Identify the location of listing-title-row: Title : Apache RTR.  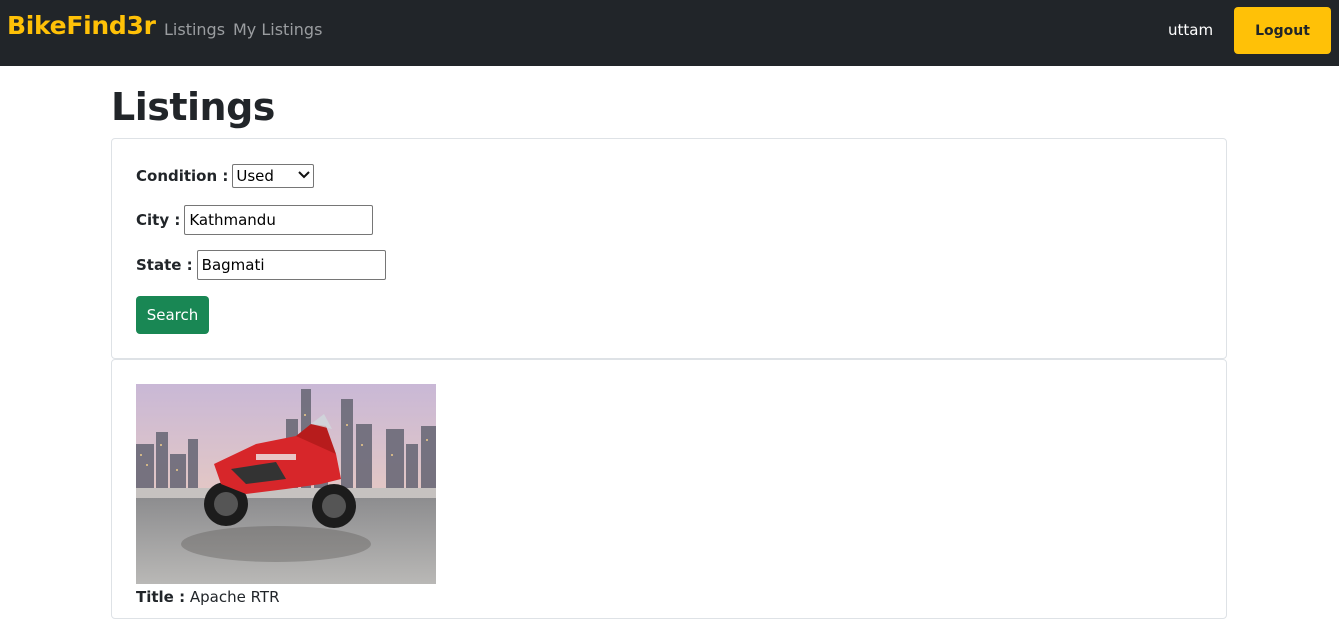
(208, 597).